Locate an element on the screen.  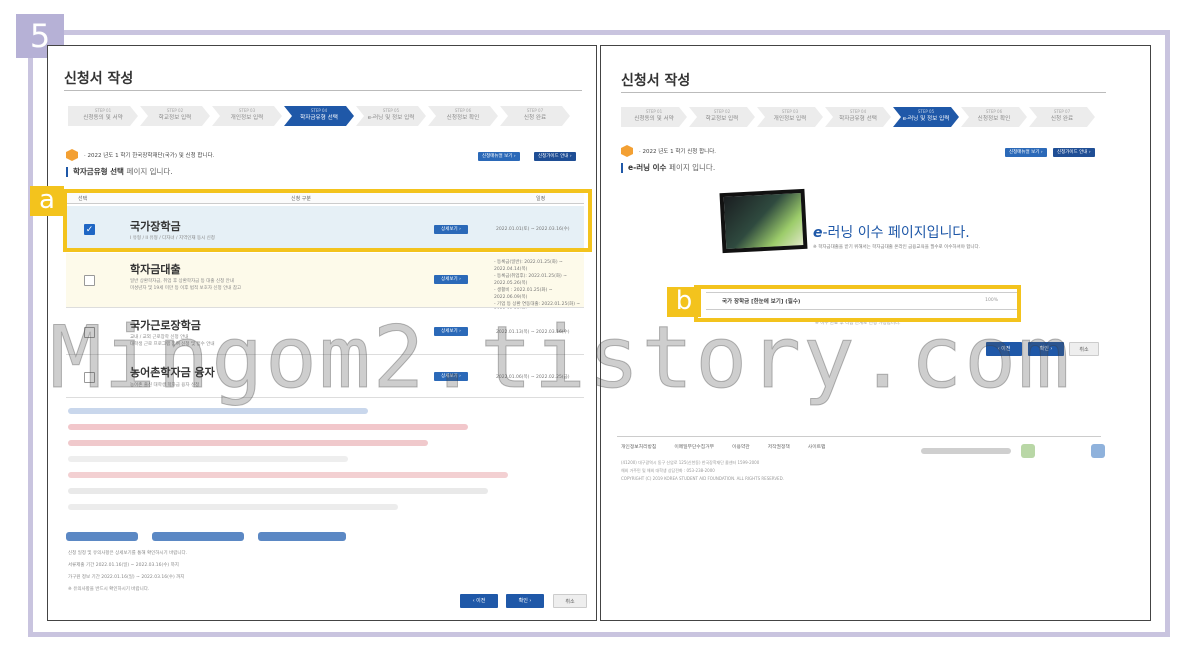
student-loan-checkbox is located at coordinates (89, 280).